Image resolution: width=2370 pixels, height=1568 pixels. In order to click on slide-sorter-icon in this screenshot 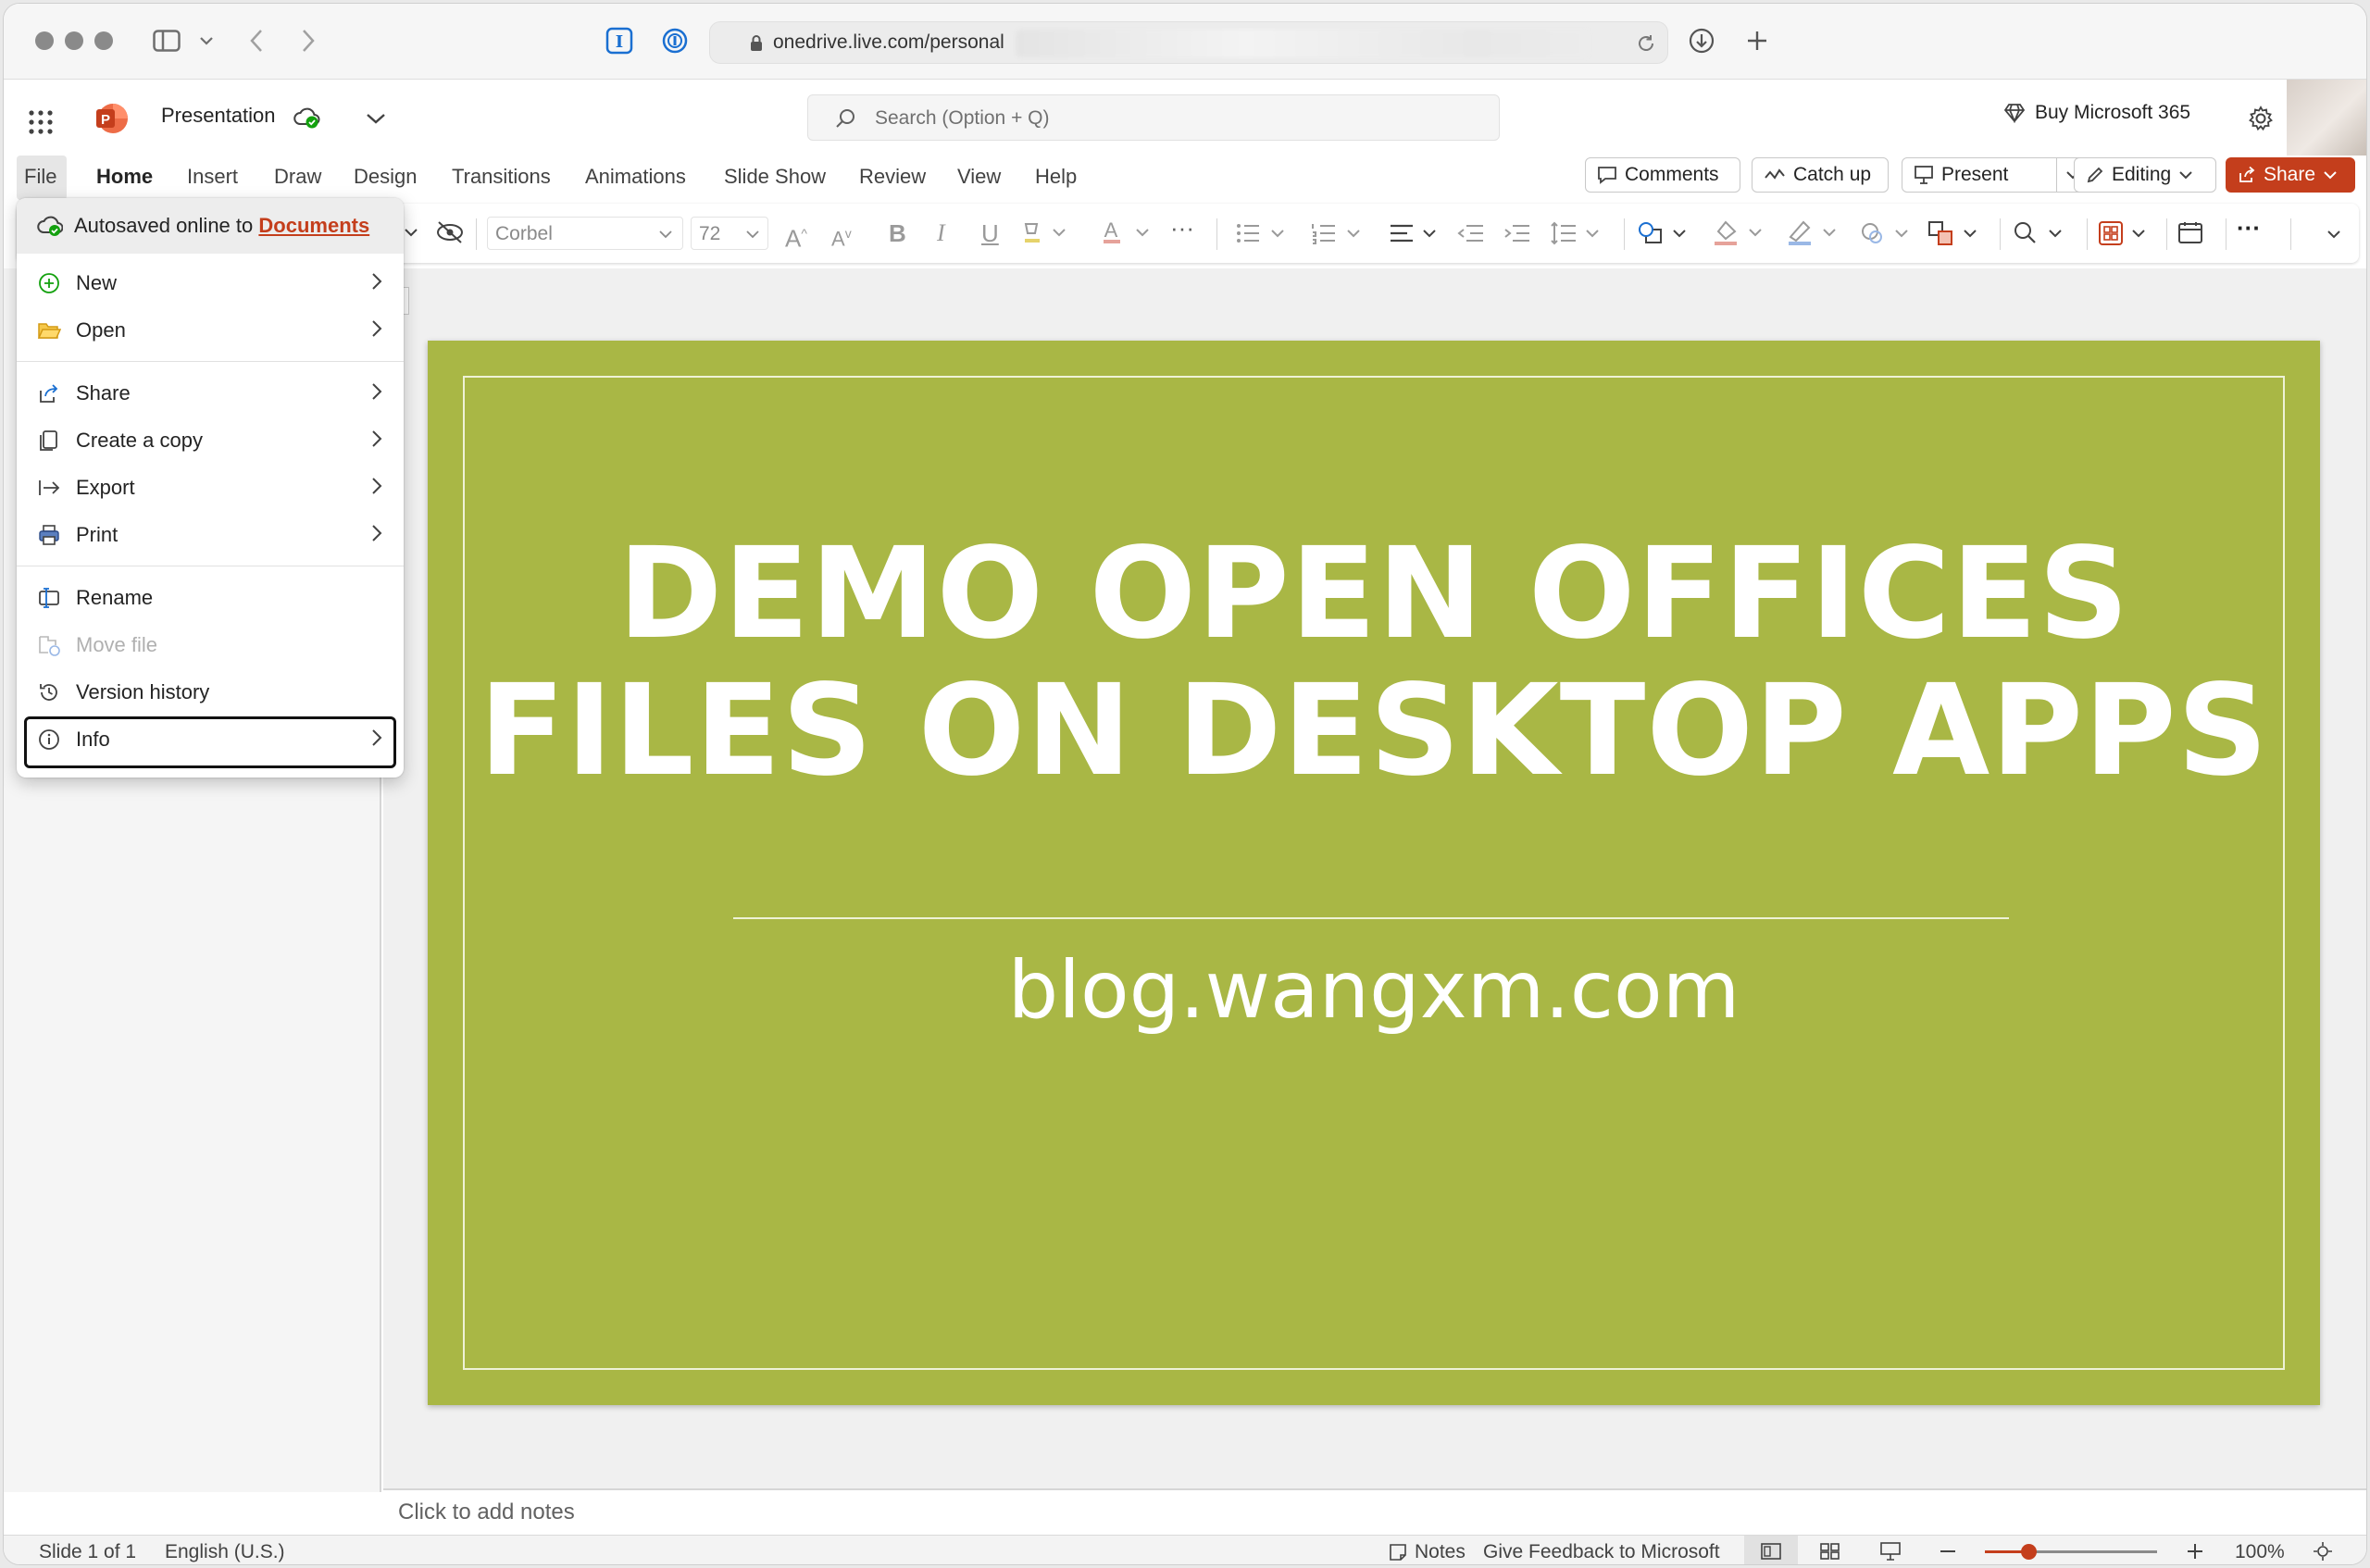, I will do `click(1830, 1553)`.